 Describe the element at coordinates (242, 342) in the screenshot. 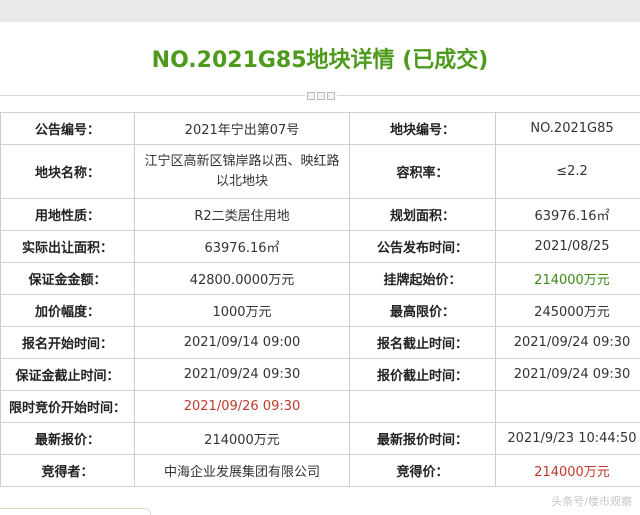

I see `value-reg-start: 2021/09/14 09:00` at that location.